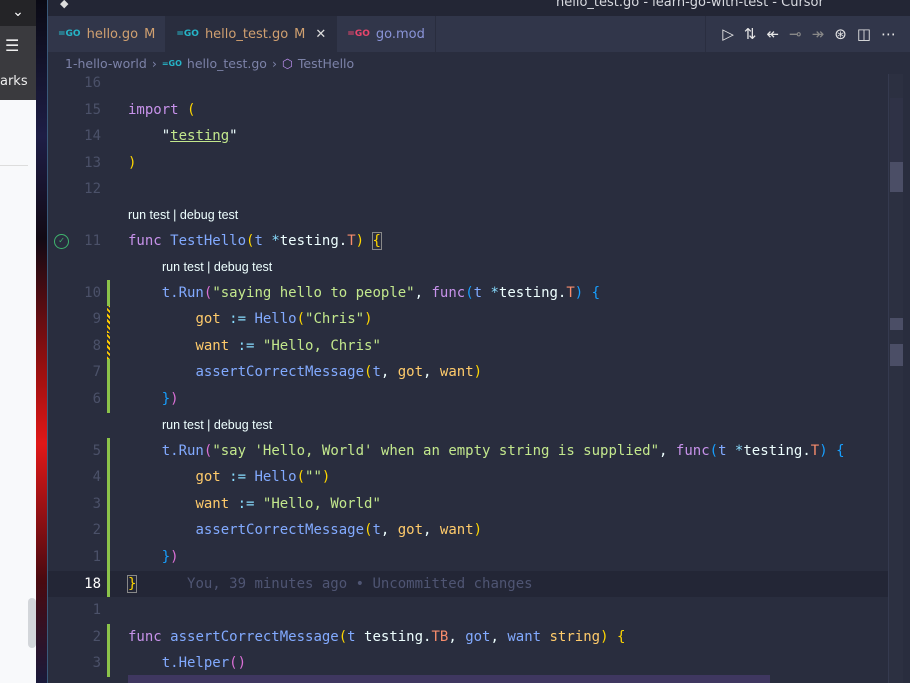 This screenshot has height=683, width=910. I want to click on go-file-icon: =GO, so click(187, 34).